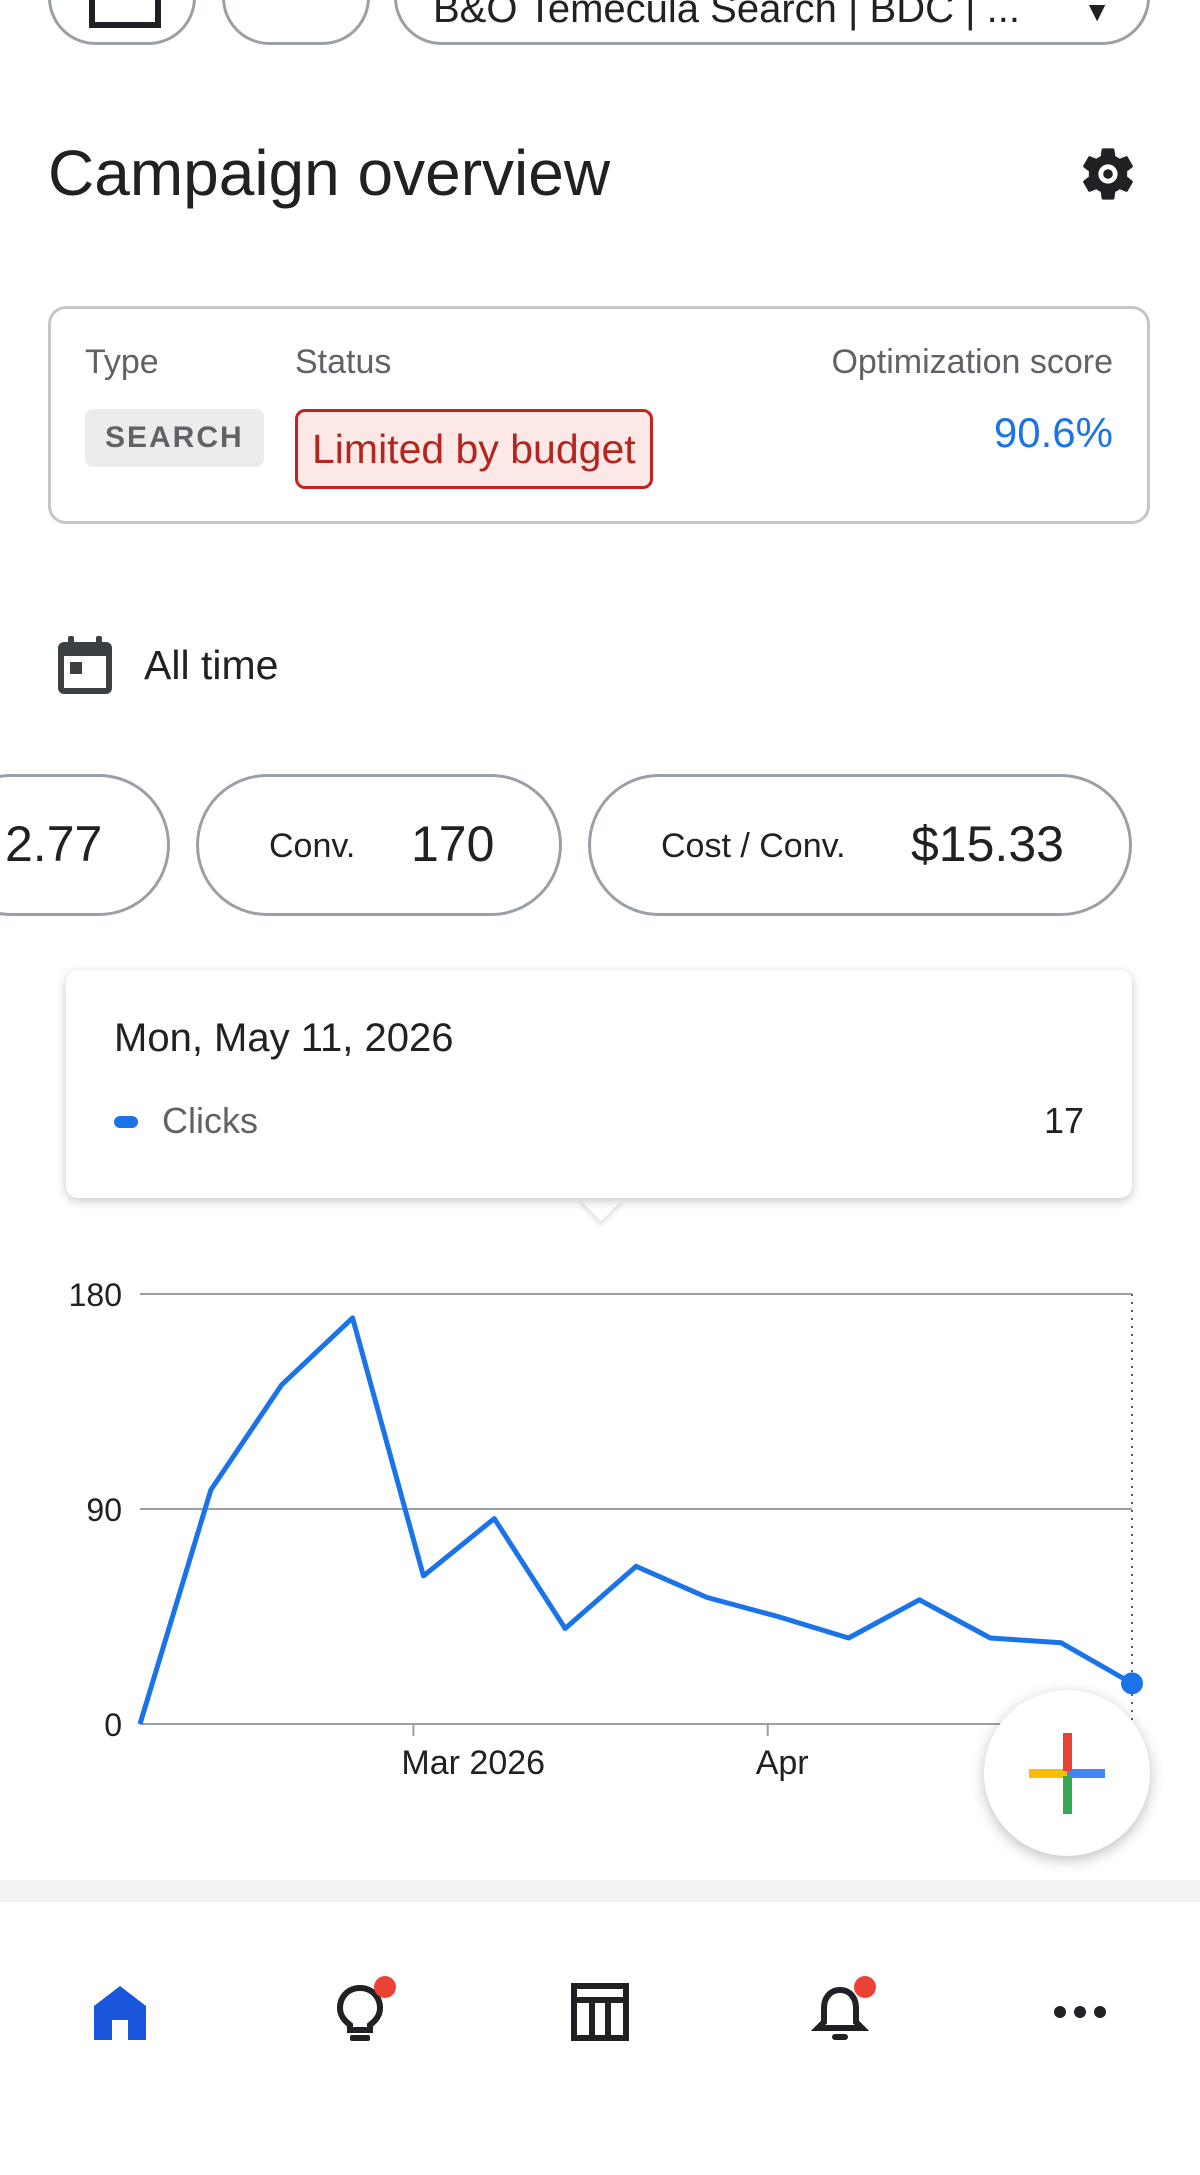 This screenshot has width=1200, height=2175. Describe the element at coordinates (125, 14) in the screenshot. I see `store-icon` at that location.